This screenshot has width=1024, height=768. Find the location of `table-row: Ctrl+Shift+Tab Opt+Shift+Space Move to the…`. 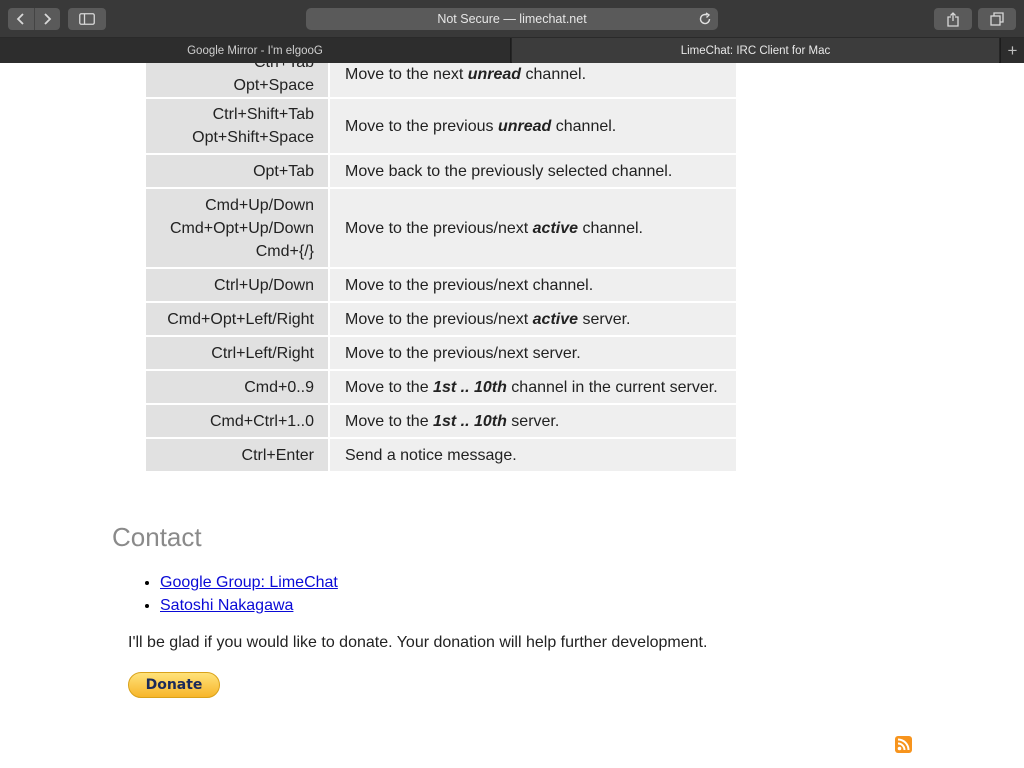

table-row: Ctrl+Shift+Tab Opt+Shift+Space Move to the… is located at coordinates (441, 126).